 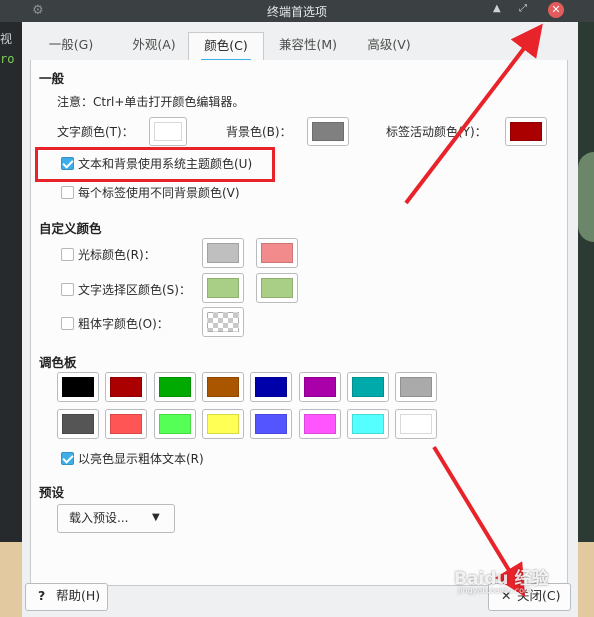 I want to click on watermark-url: jingyan.baidu.com, so click(x=495, y=590).